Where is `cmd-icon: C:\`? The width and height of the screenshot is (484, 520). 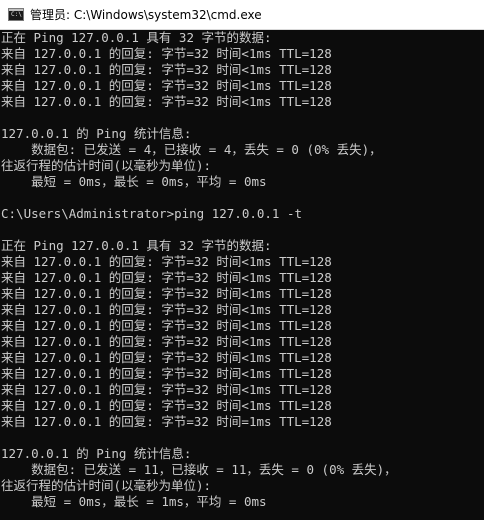 cmd-icon: C:\ is located at coordinates (16, 14).